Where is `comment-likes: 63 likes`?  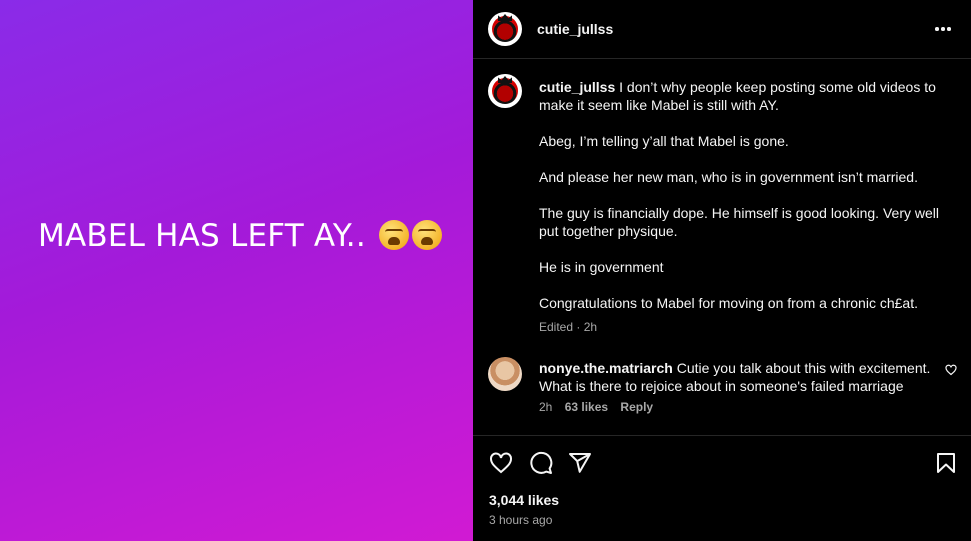
comment-likes: 63 likes is located at coordinates (586, 407).